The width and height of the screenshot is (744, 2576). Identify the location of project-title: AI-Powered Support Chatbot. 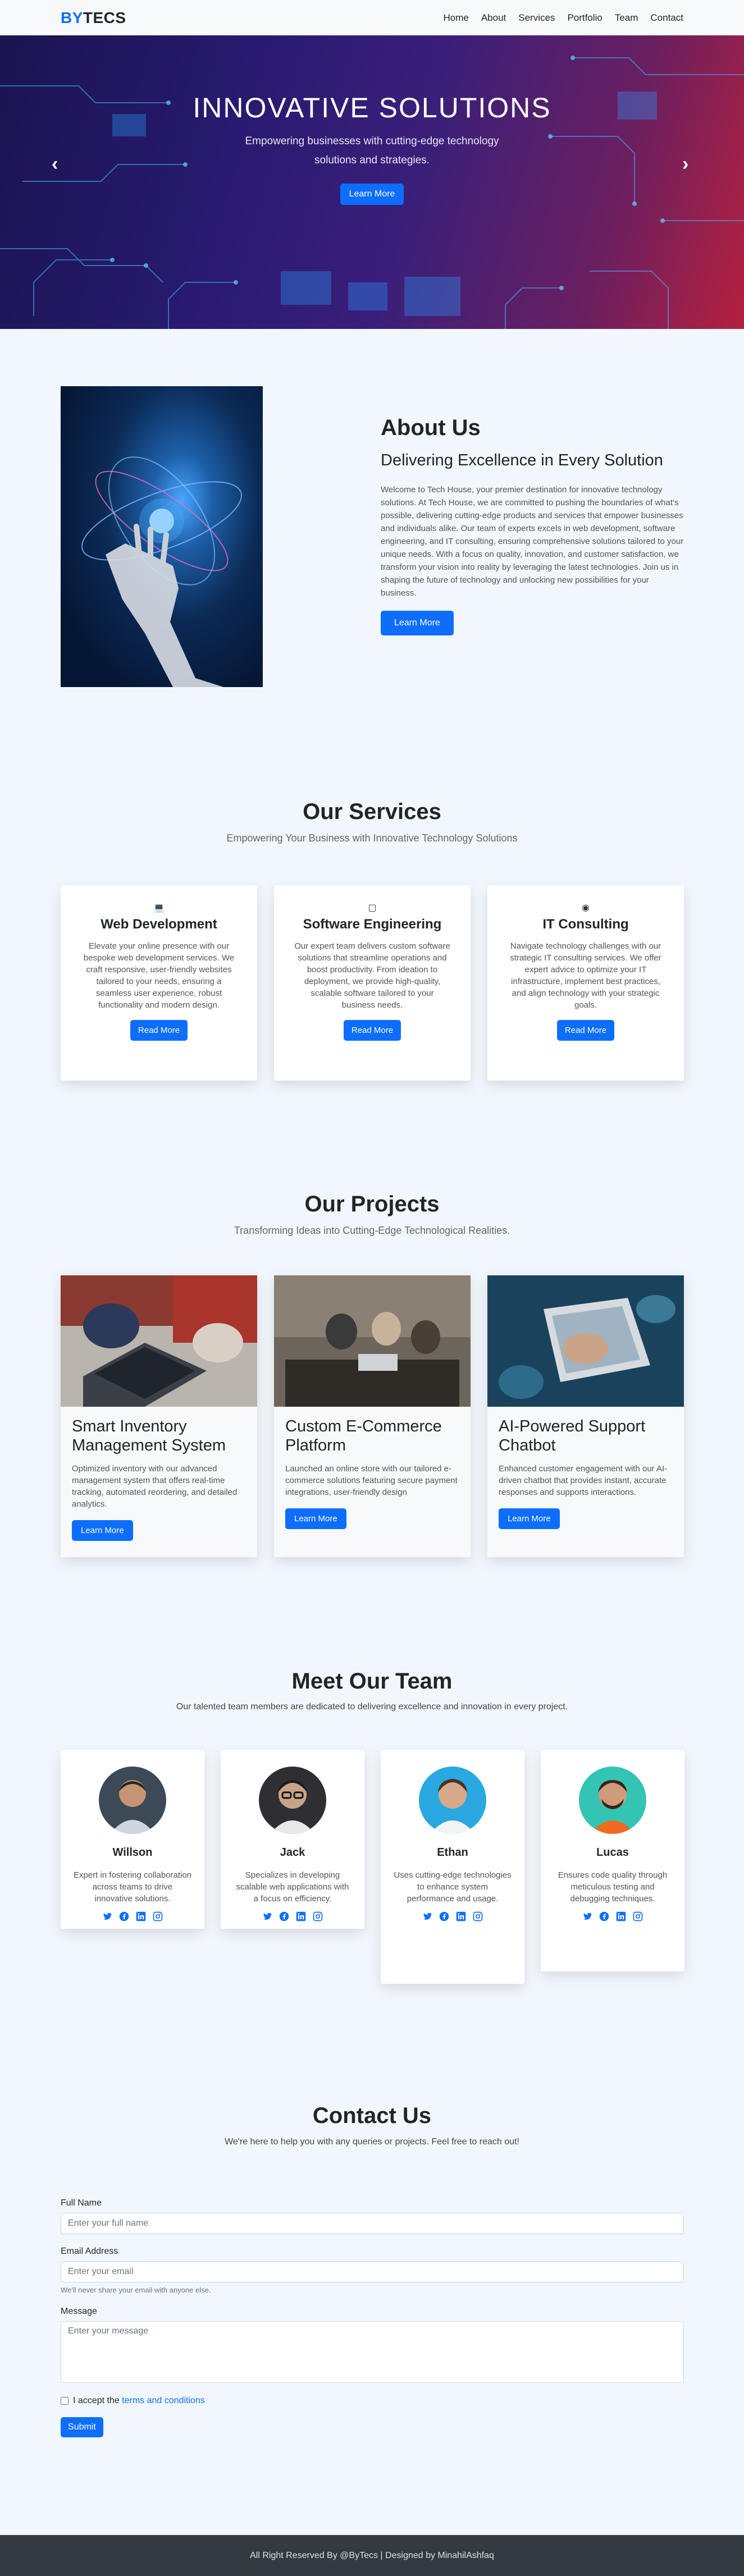
(573, 1435).